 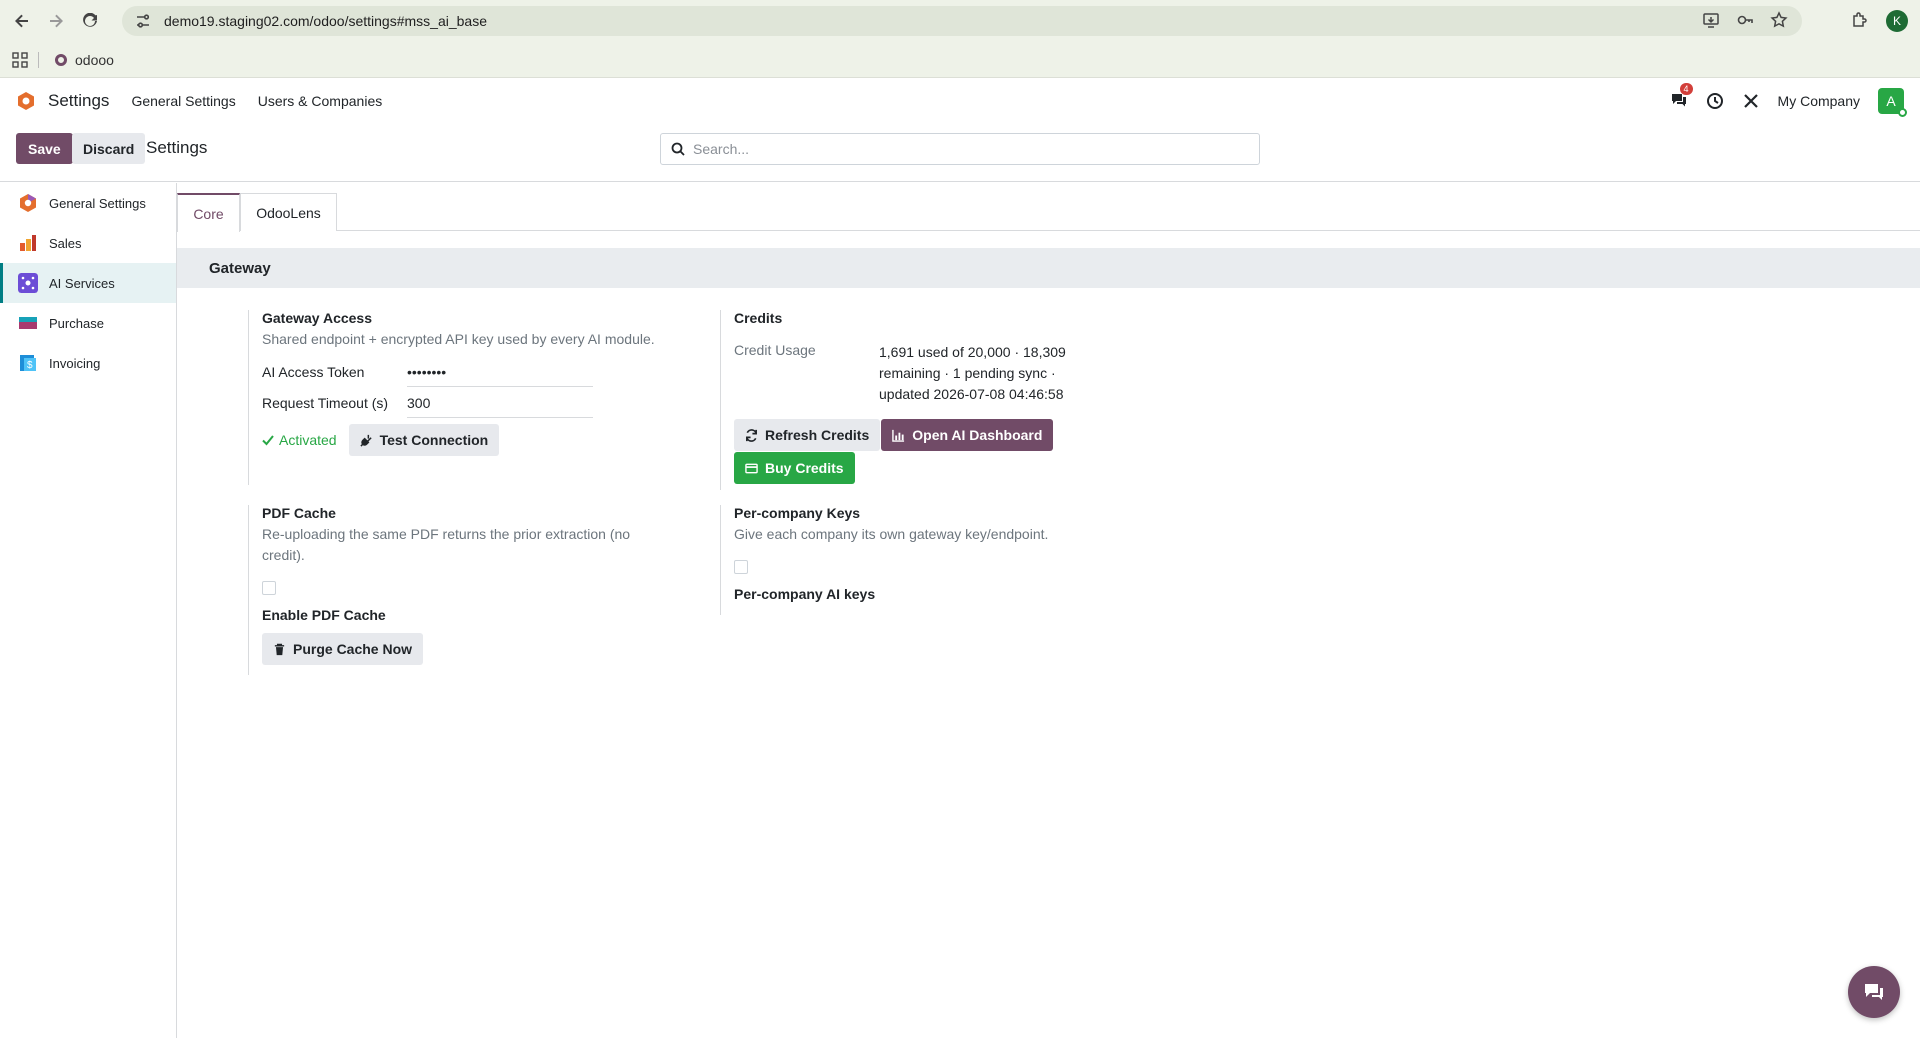 I want to click on profile-avatar: K, so click(x=1897, y=21).